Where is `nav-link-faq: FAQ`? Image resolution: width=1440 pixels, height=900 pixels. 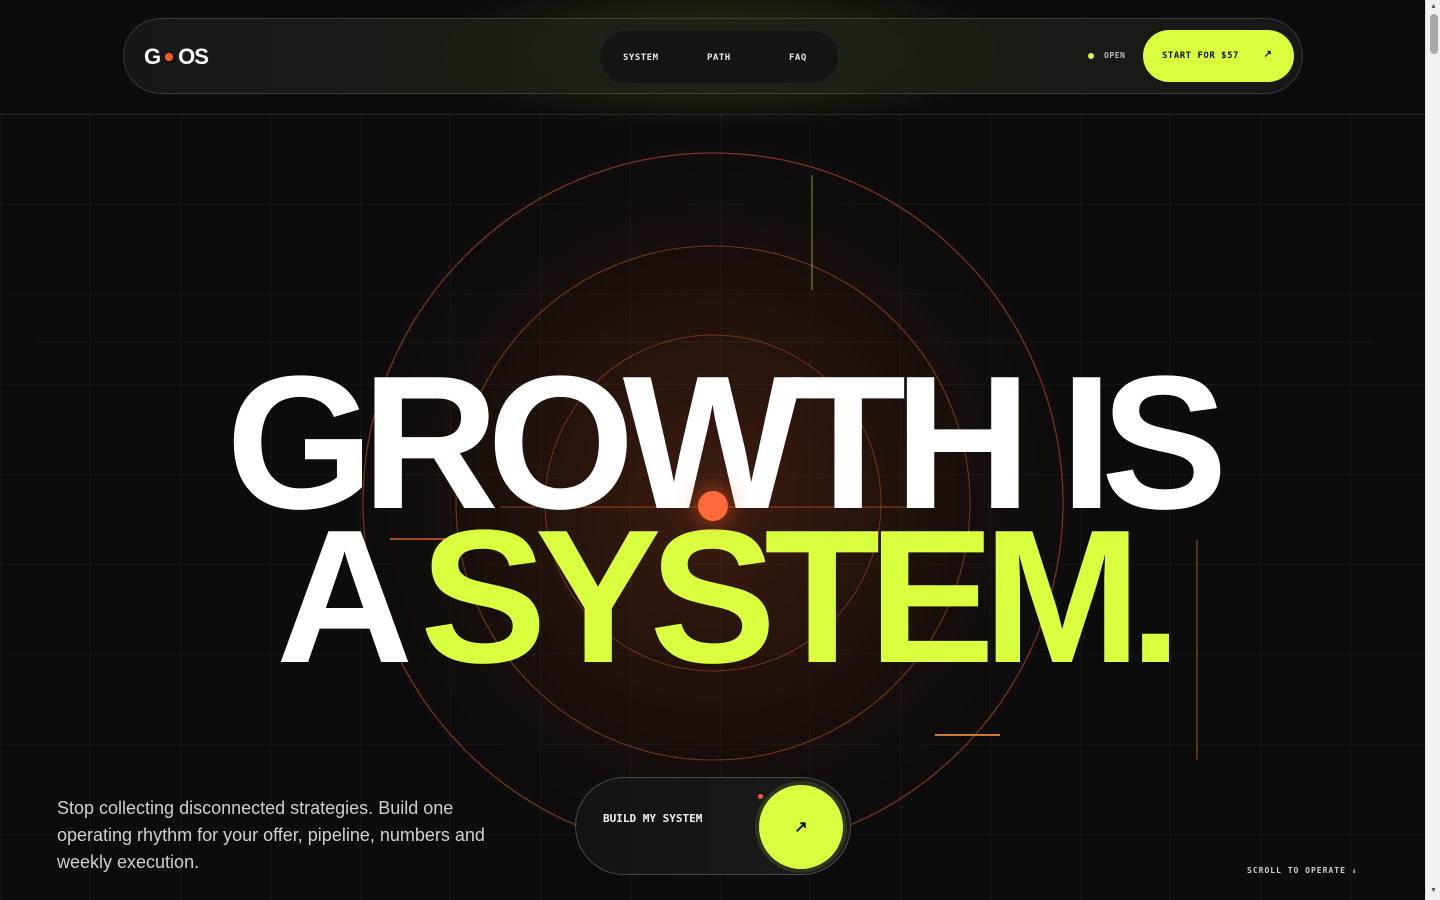
nav-link-faq: FAQ is located at coordinates (798, 58).